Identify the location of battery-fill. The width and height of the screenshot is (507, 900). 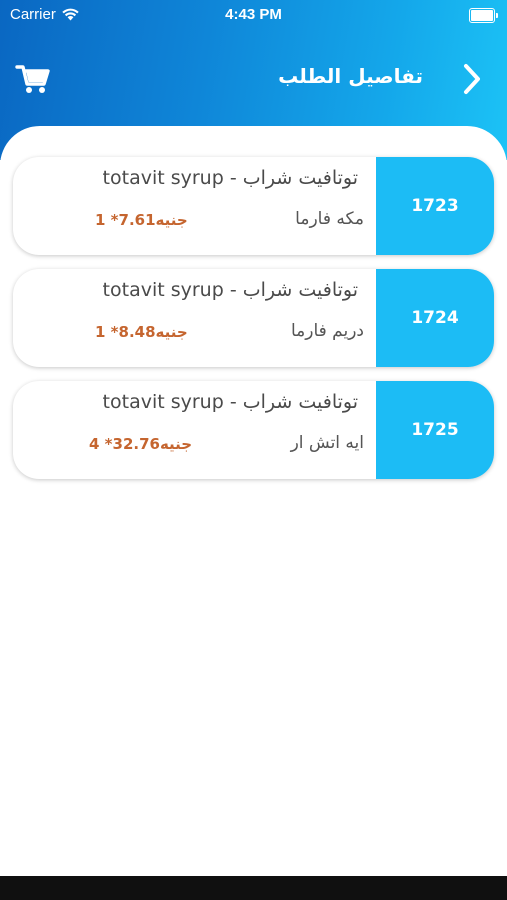
(482, 15).